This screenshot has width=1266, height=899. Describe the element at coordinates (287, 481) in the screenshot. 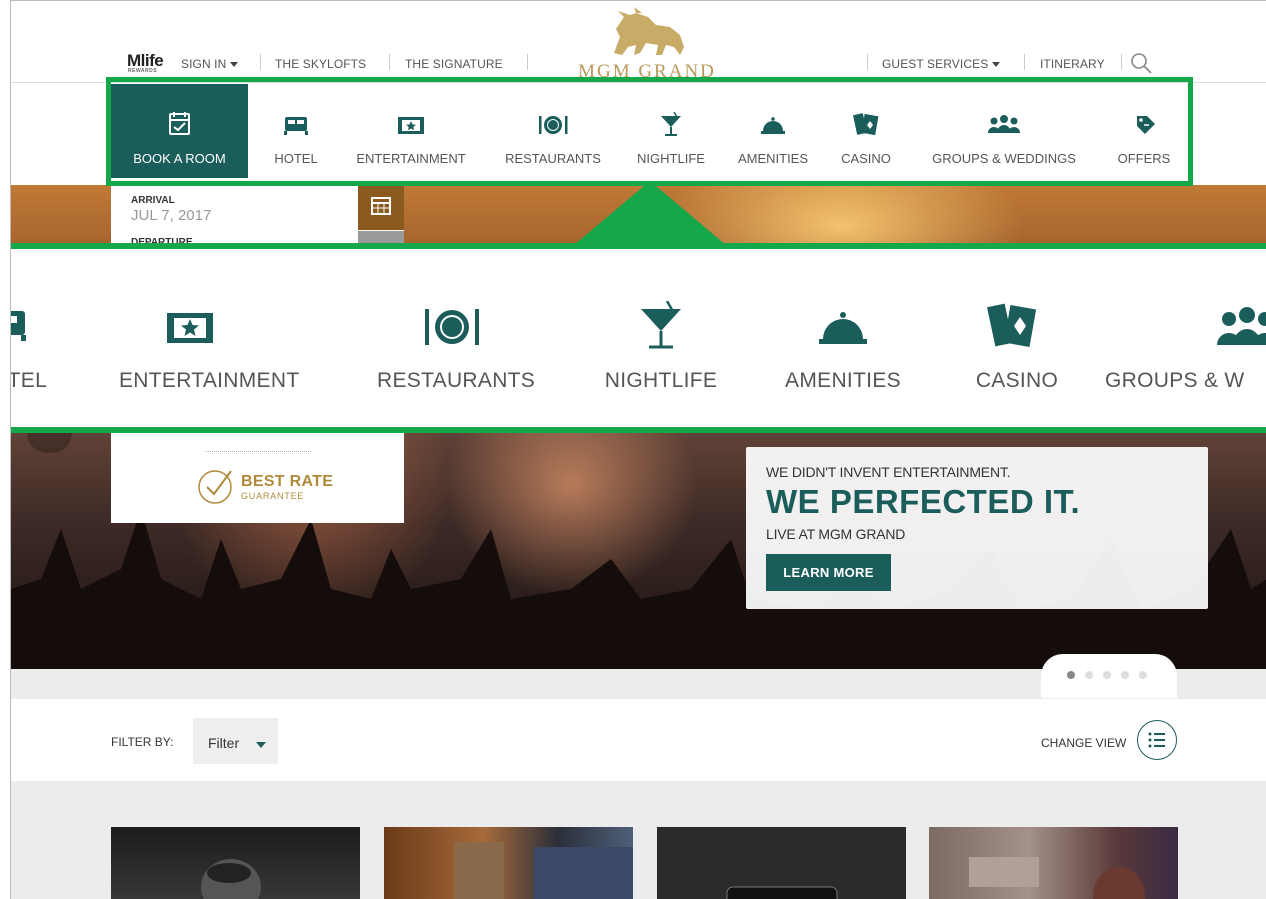

I see `best-rate-title: BEST RATE` at that location.